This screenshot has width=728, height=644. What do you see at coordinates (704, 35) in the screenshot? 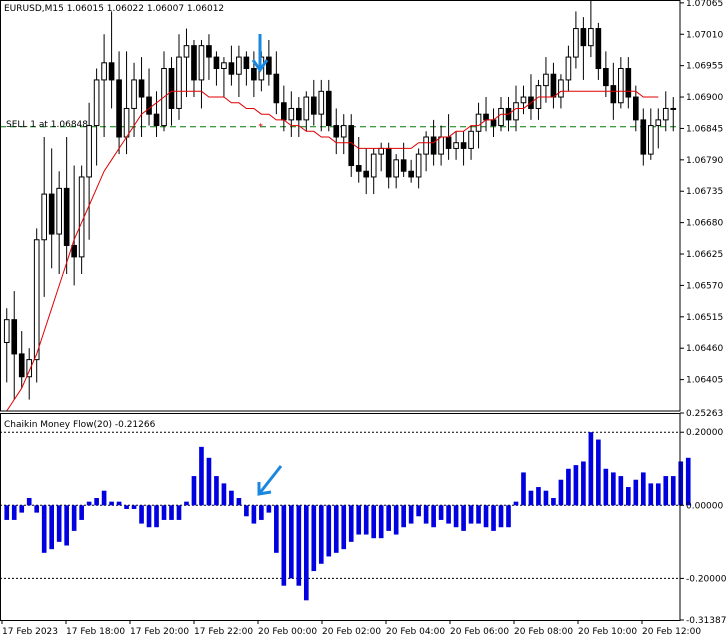
I see `price-tick-label: 1.07010` at bounding box center [704, 35].